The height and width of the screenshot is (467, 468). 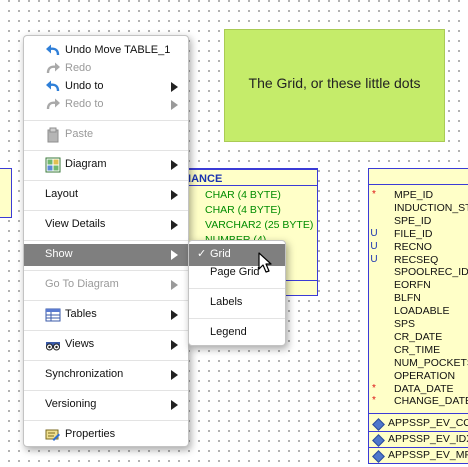 I want to click on menu-item-label: Synchronization, so click(x=84, y=374).